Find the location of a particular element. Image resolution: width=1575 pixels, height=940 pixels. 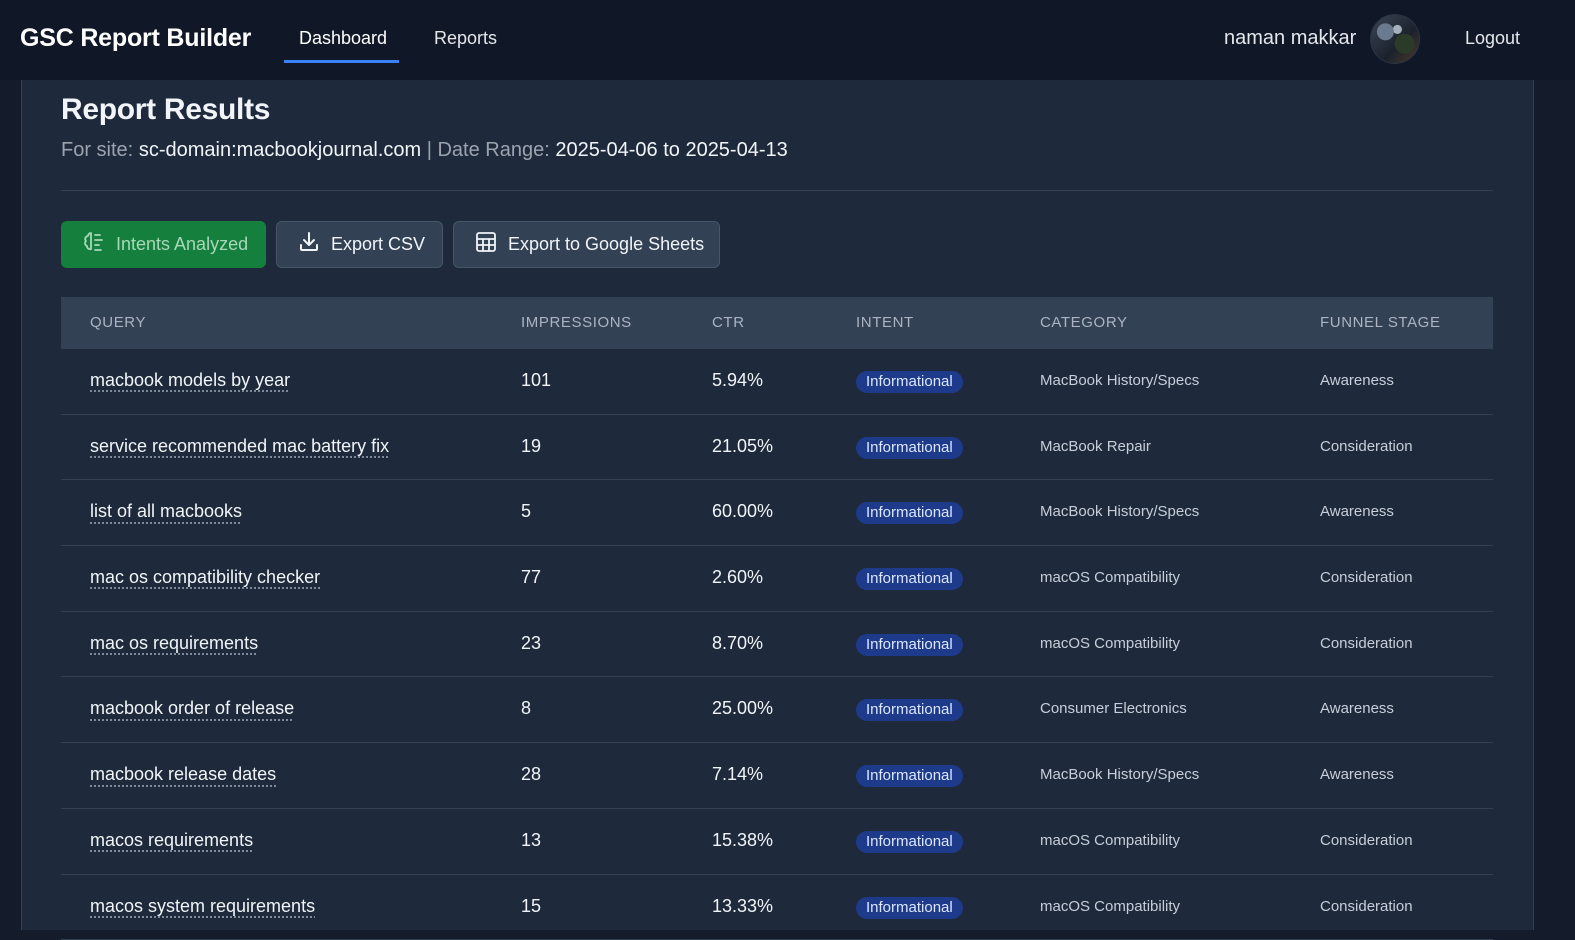

query-link: macos requirements is located at coordinates (171, 840).